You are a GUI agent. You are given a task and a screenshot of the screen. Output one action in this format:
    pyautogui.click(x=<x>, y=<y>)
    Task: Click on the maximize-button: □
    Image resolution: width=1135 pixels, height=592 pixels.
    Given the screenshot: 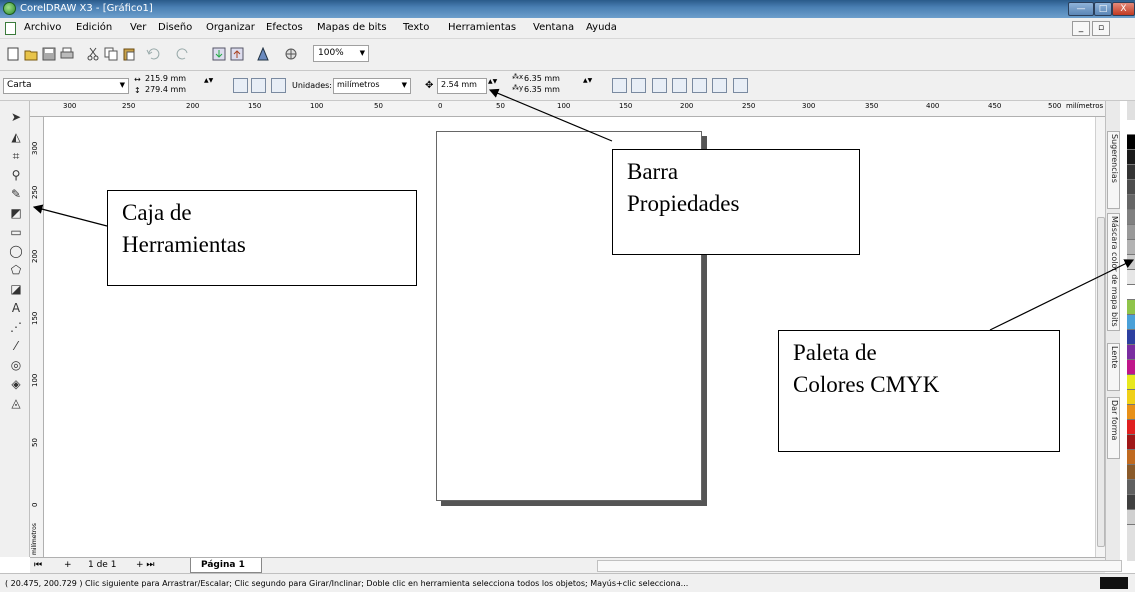 What is the action you would take?
    pyautogui.click(x=1103, y=9)
    